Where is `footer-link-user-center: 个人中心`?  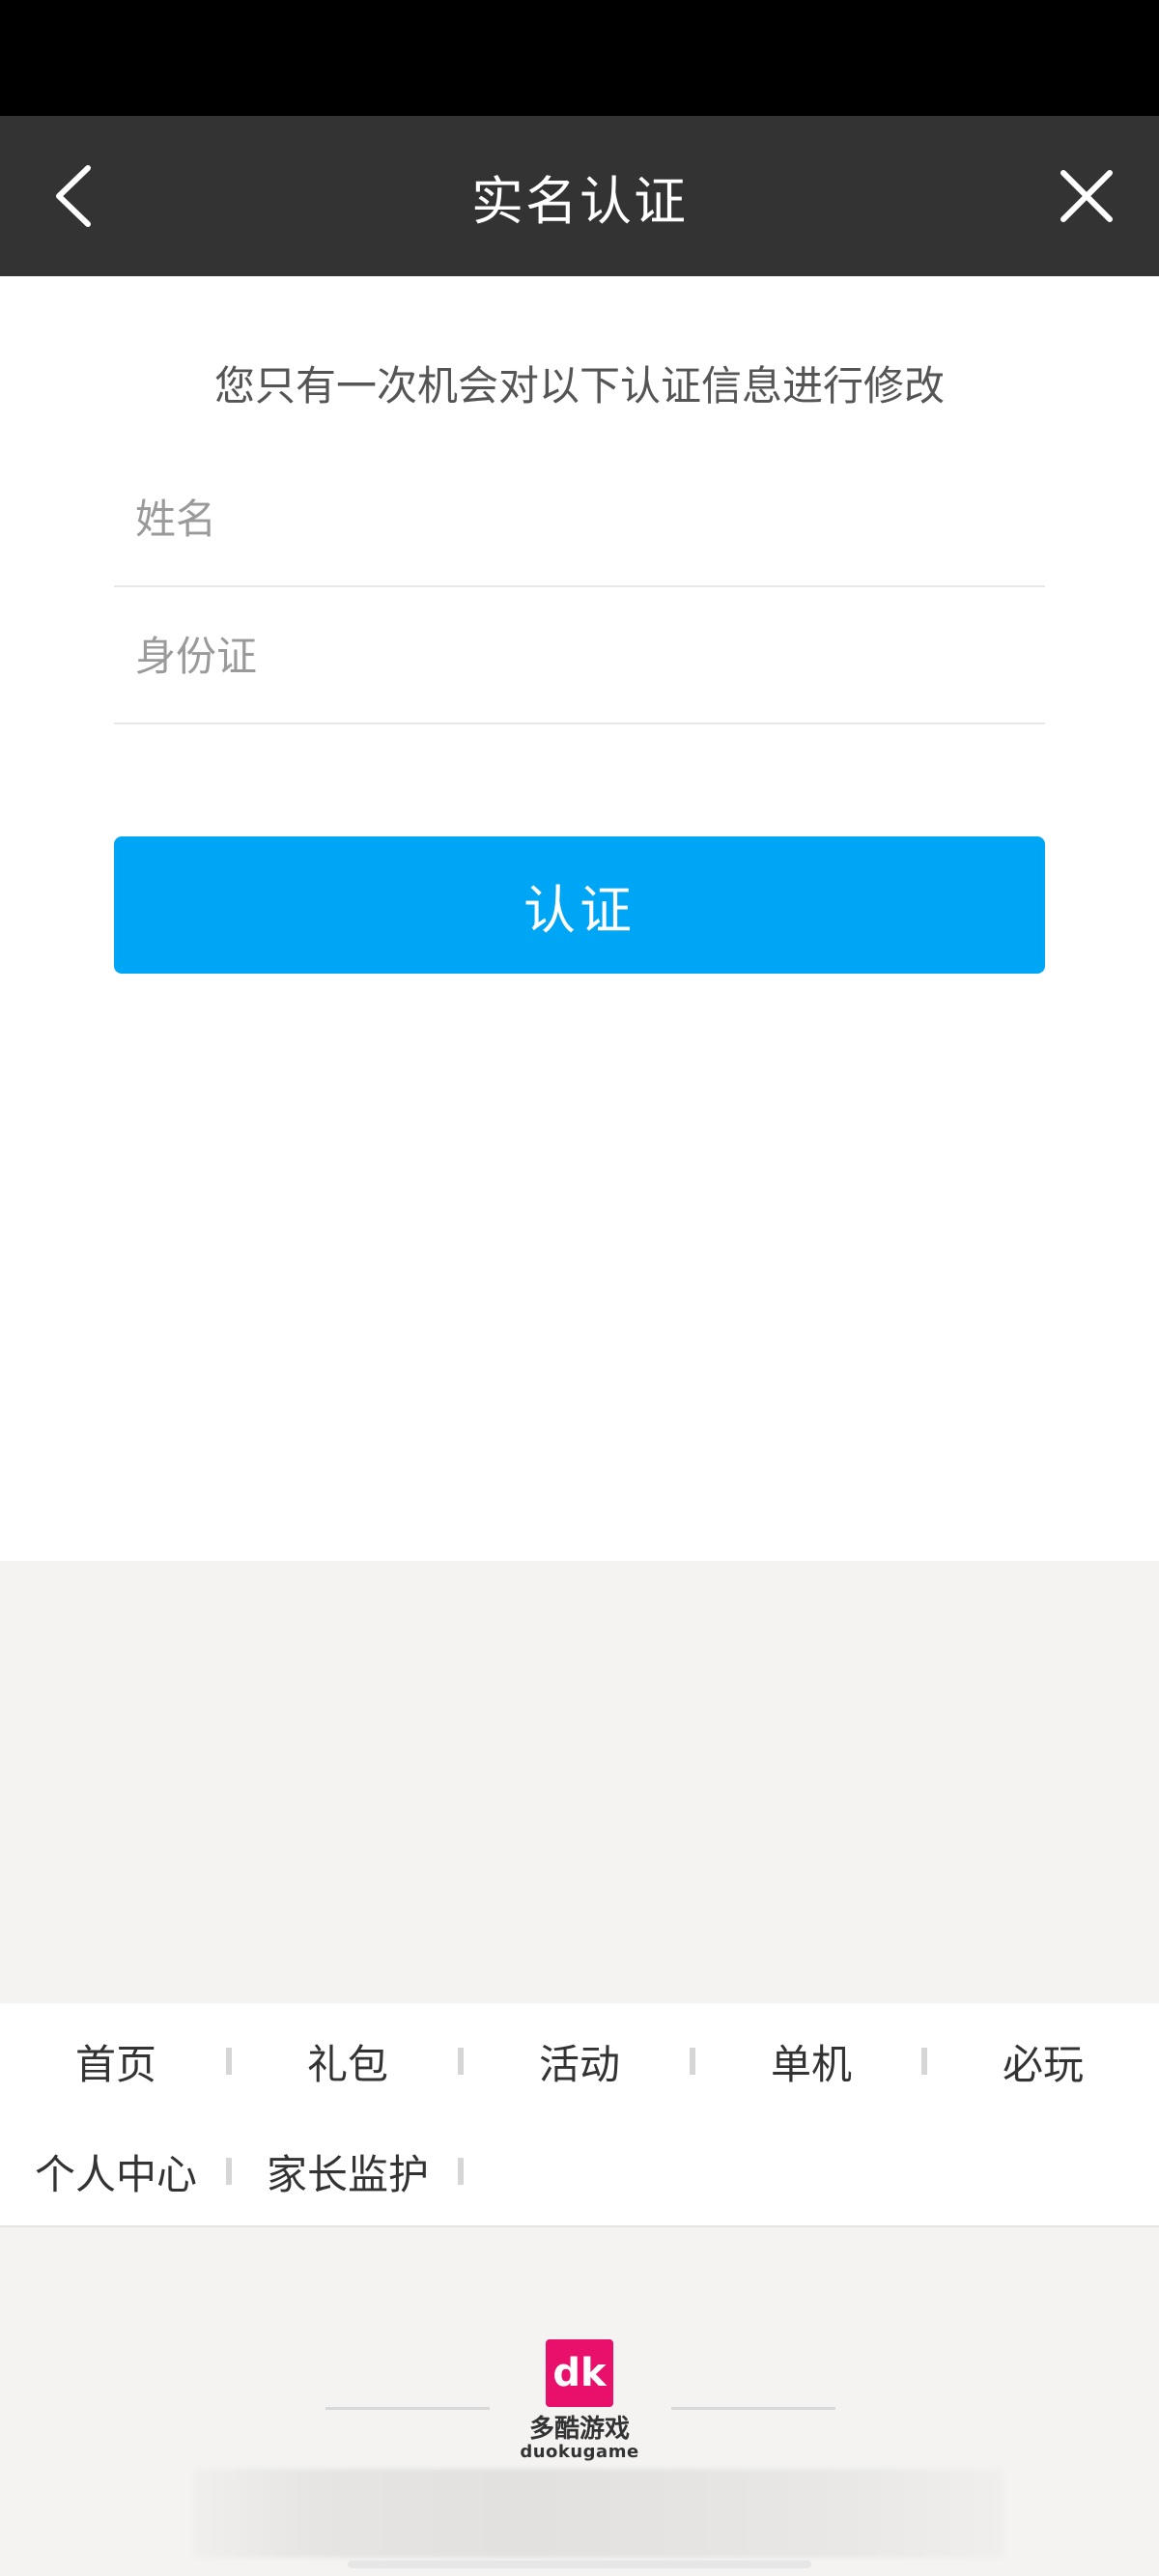
footer-link-user-center: 个人中心 is located at coordinates (116, 2171).